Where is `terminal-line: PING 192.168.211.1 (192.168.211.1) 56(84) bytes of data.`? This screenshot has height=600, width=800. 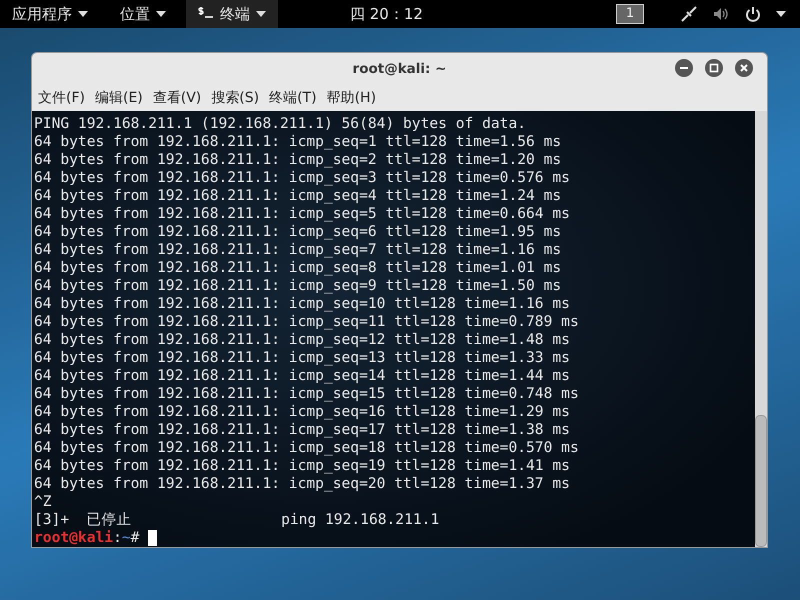 terminal-line: PING 192.168.211.1 (192.168.211.1) 56(84) bytes of data. is located at coordinates (280, 124).